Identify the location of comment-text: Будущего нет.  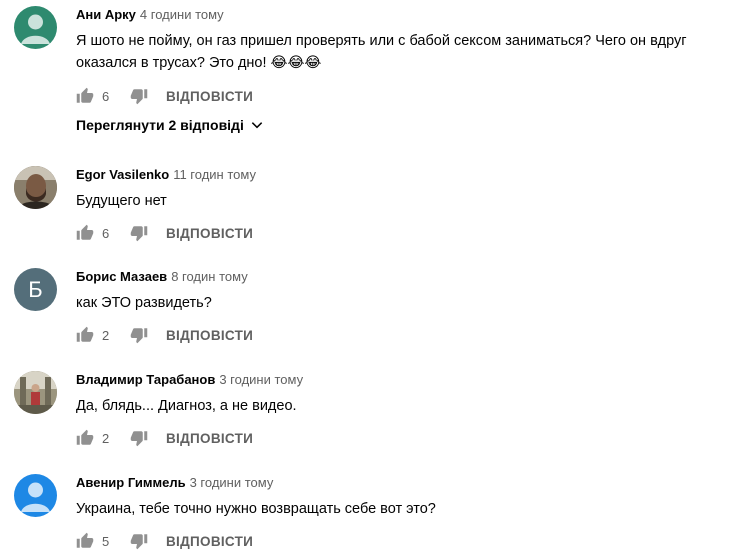
(121, 201).